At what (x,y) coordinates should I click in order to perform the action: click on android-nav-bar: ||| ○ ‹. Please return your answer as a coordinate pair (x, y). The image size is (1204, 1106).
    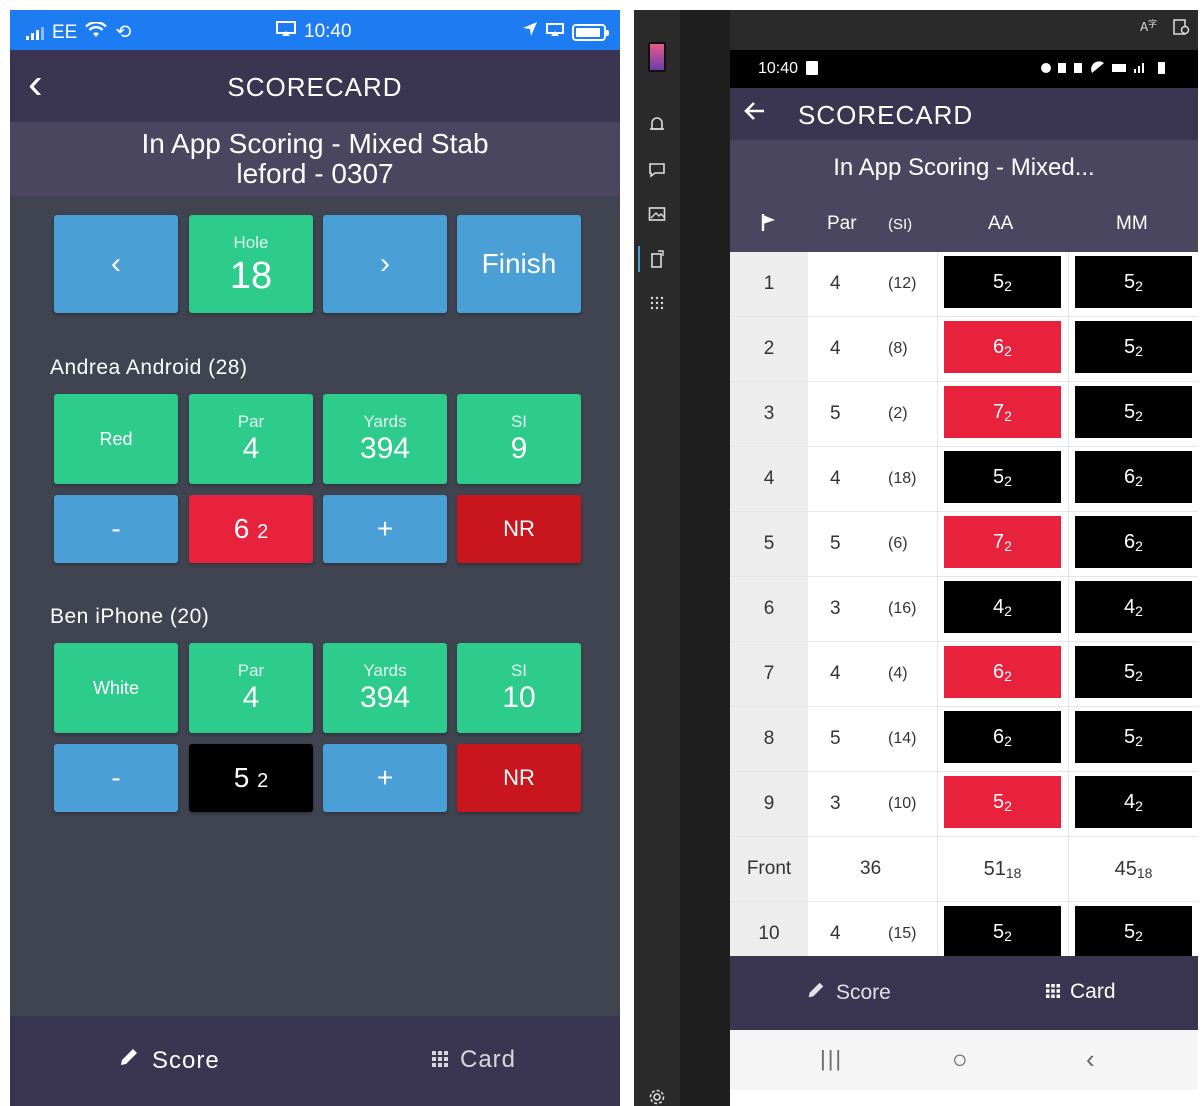
    Looking at the image, I should click on (964, 1060).